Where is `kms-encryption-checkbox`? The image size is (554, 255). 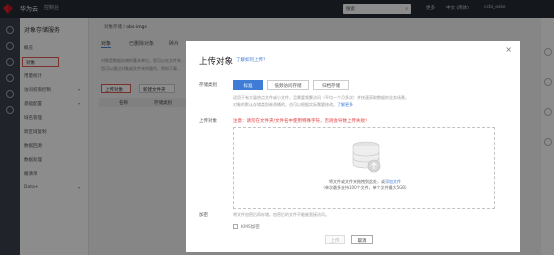 kms-encryption-checkbox is located at coordinates (235, 226).